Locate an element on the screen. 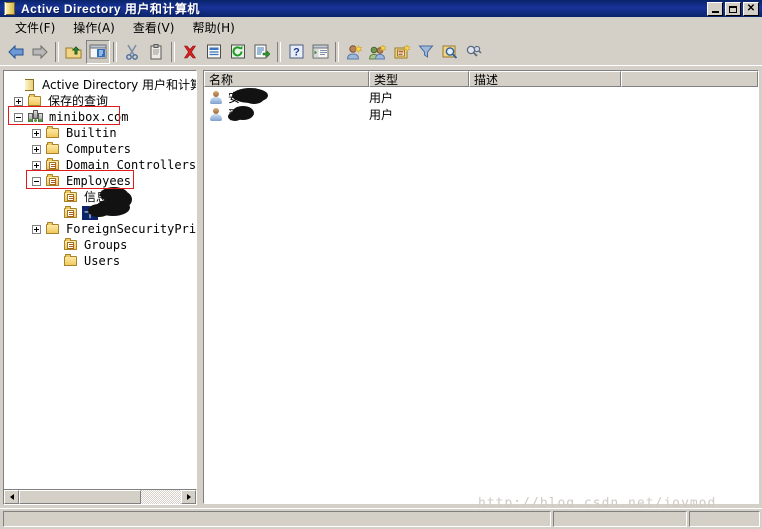 Image resolution: width=762 pixels, height=529 pixels. menu-file: 文件(F) is located at coordinates (35, 27).